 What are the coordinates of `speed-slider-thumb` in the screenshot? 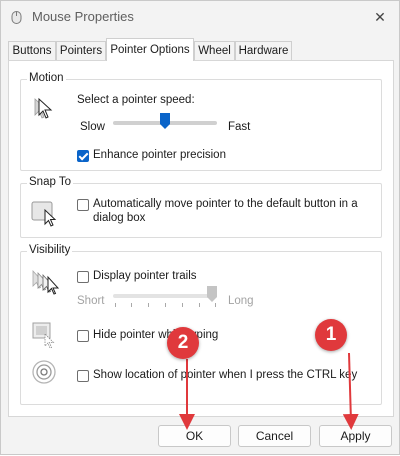 It's located at (165, 121).